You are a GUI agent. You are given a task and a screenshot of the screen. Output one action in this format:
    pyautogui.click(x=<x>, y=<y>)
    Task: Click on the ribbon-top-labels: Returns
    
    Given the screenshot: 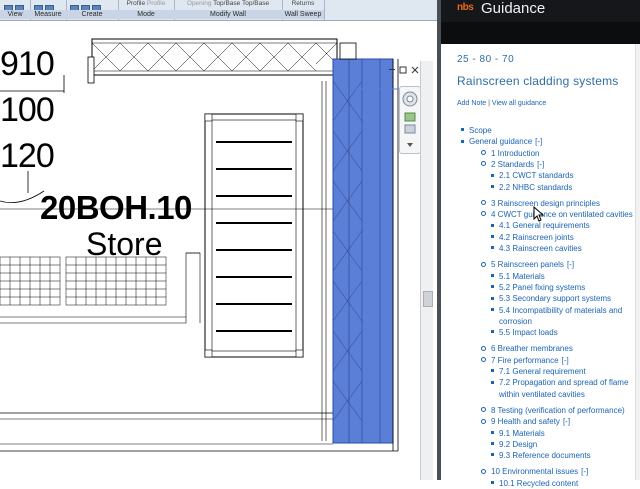 What is the action you would take?
    pyautogui.click(x=303, y=3)
    